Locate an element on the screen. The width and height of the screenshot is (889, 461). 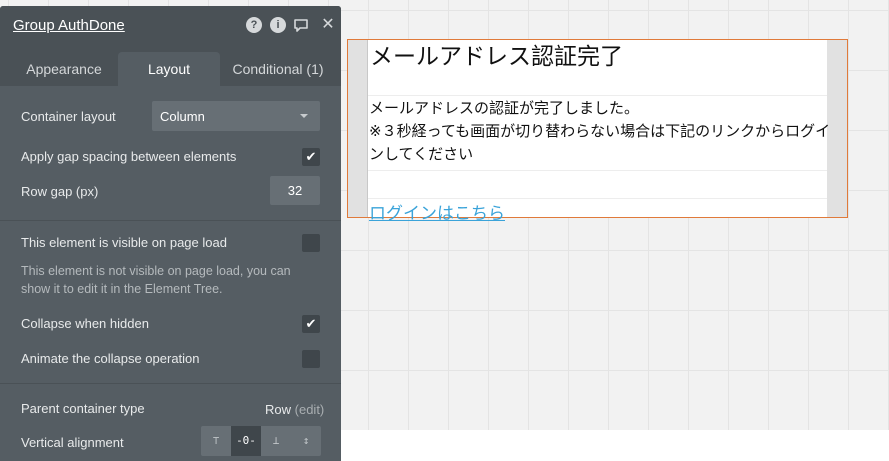
parent-container-label: Parent container type is located at coordinates (83, 408).